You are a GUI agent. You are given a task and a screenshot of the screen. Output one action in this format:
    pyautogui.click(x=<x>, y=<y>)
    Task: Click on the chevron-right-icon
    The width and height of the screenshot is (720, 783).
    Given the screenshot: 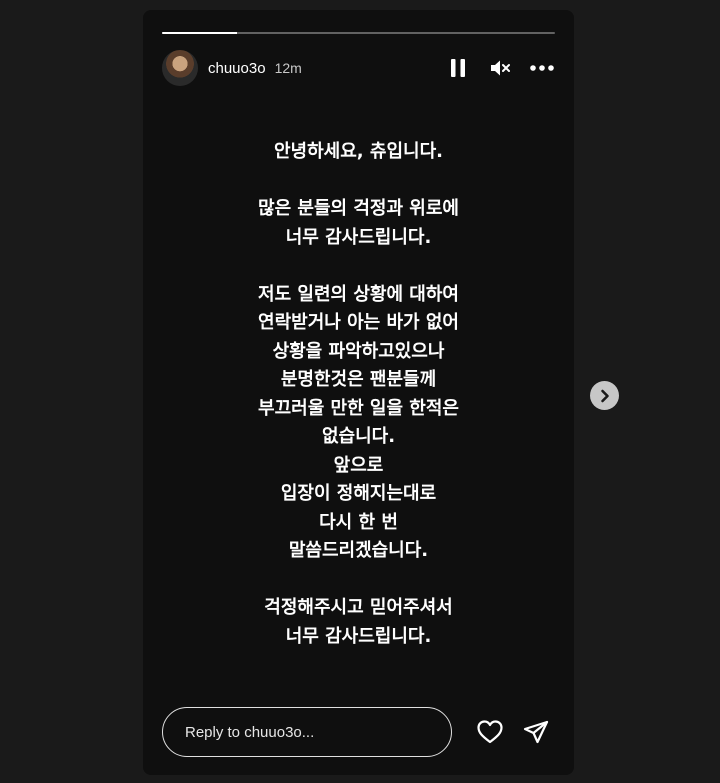 What is the action you would take?
    pyautogui.click(x=604, y=395)
    